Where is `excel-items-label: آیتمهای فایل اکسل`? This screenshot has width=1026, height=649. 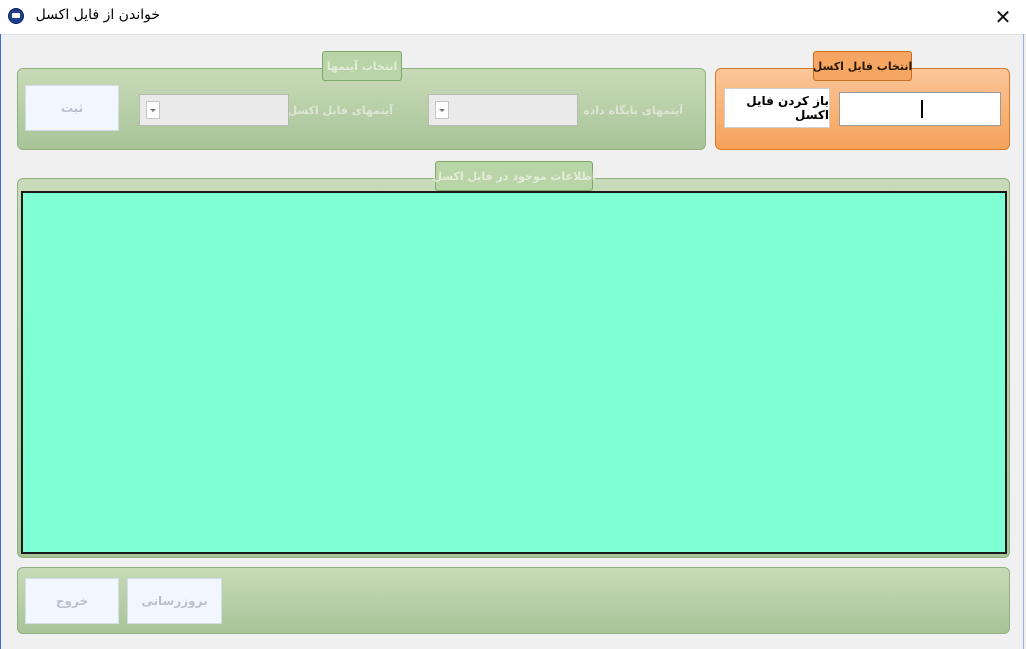
excel-items-label: آیتمهای فایل اکسل is located at coordinates (340, 110).